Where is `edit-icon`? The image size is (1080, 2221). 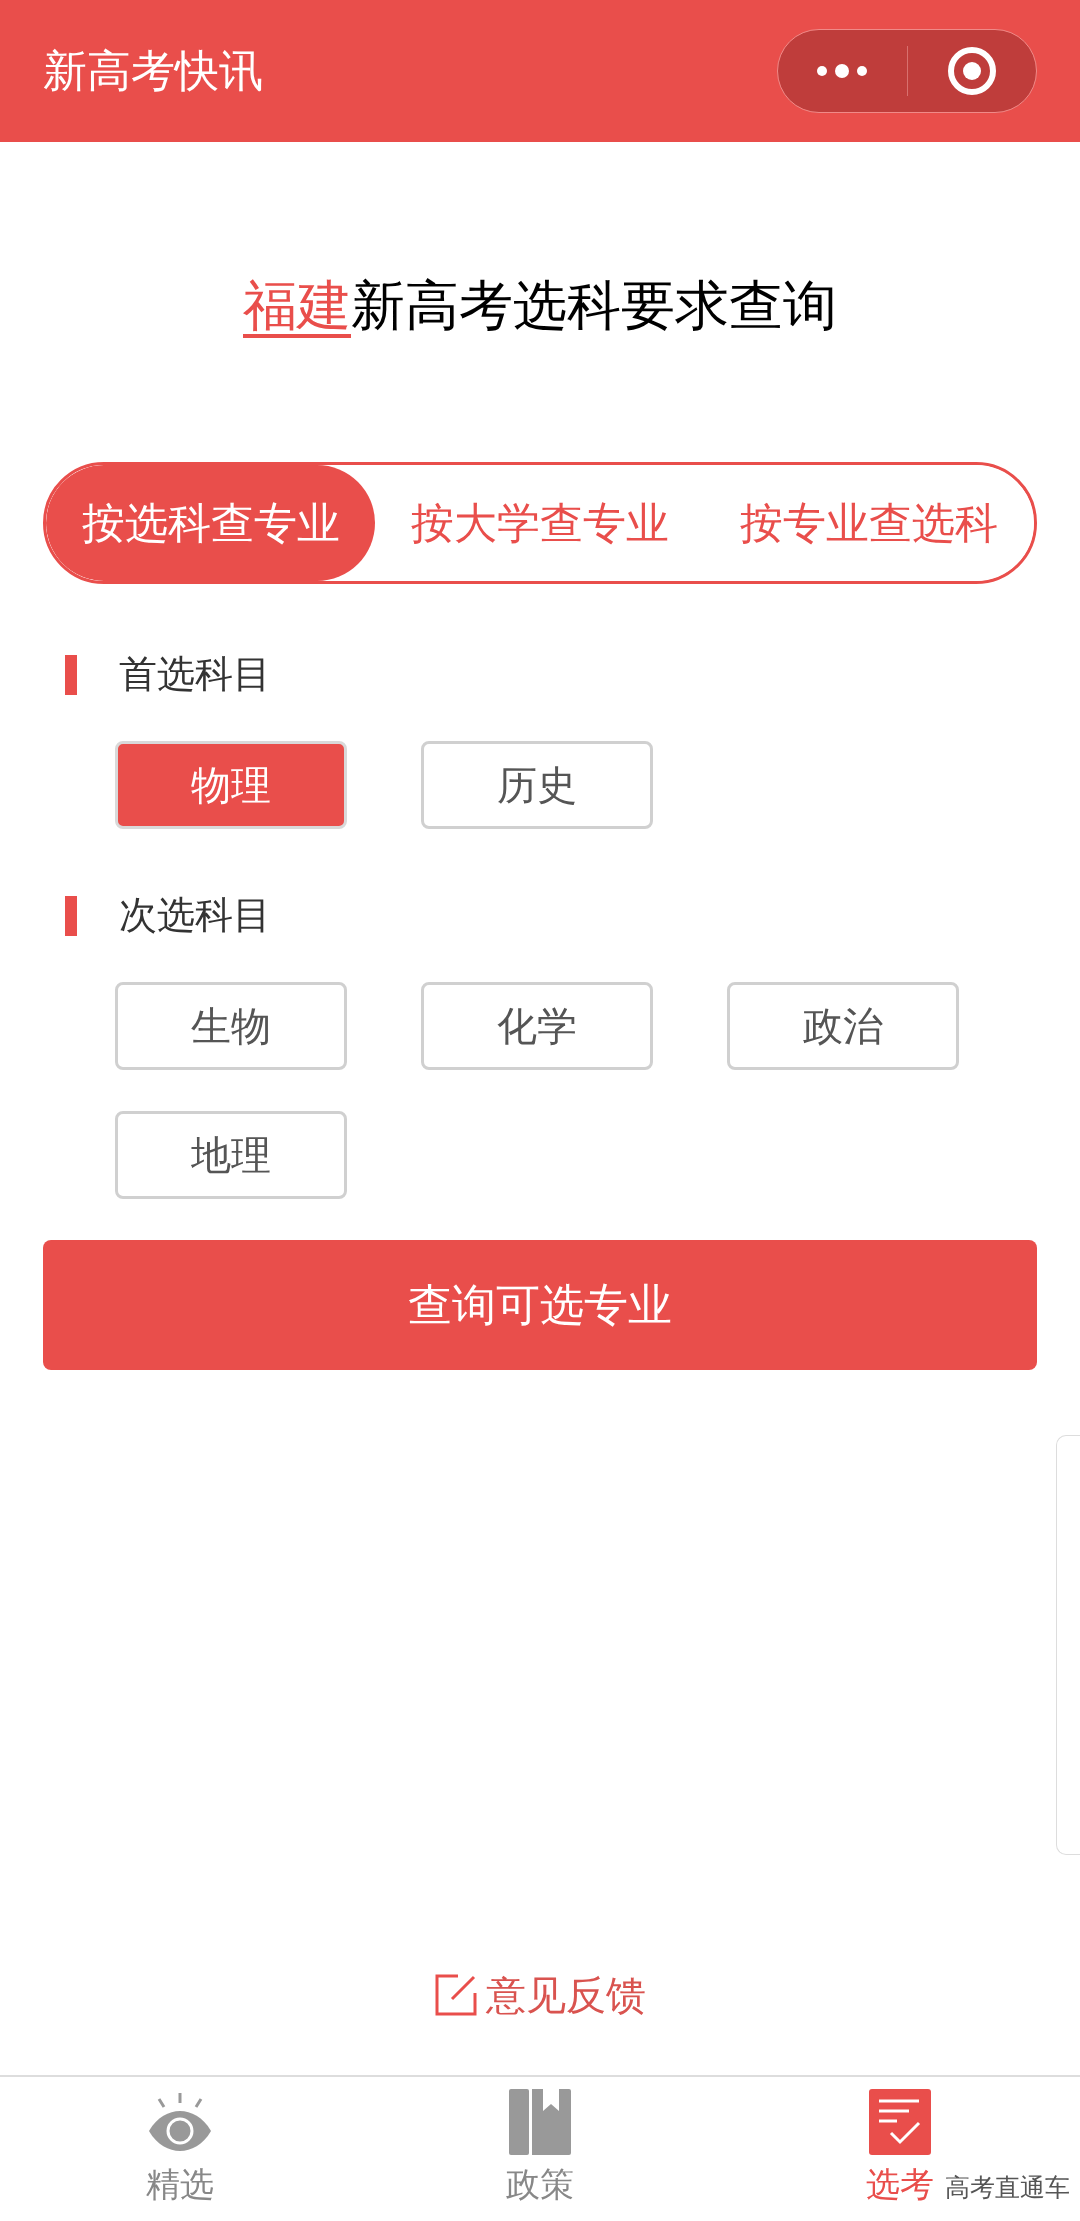
edit-icon is located at coordinates (456, 1995).